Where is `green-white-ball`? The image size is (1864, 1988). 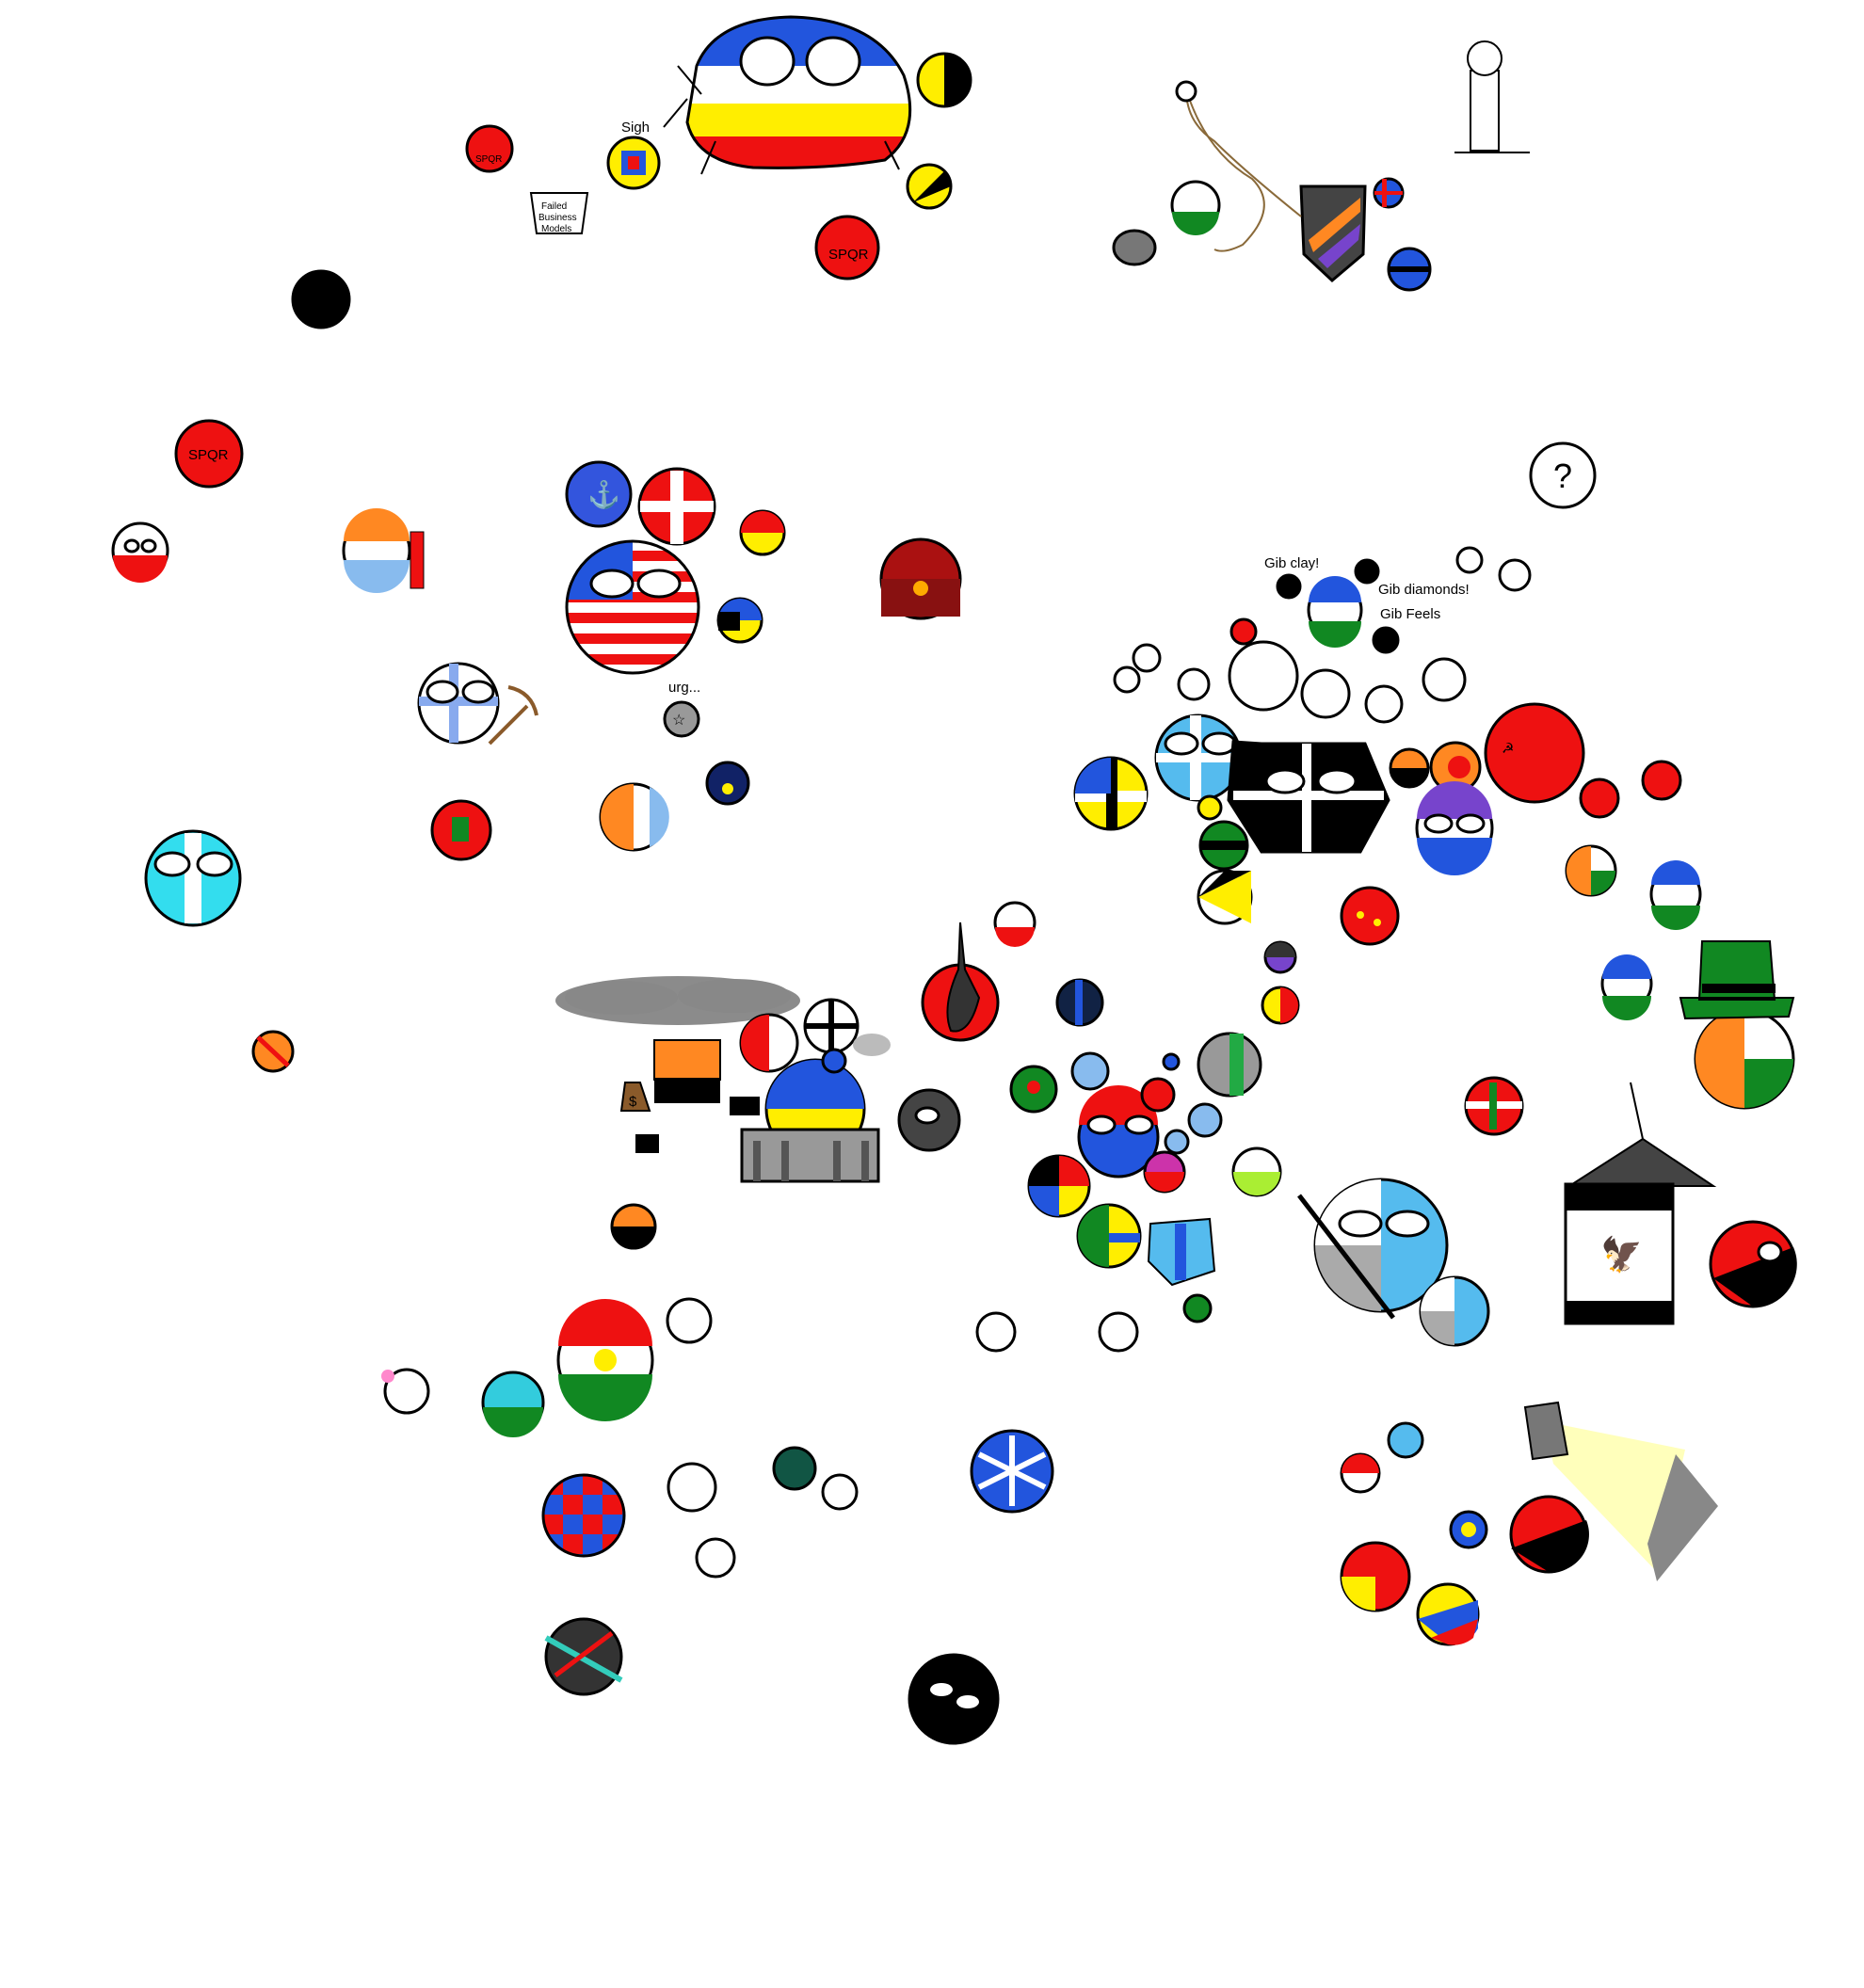 green-white-ball is located at coordinates (1195, 207).